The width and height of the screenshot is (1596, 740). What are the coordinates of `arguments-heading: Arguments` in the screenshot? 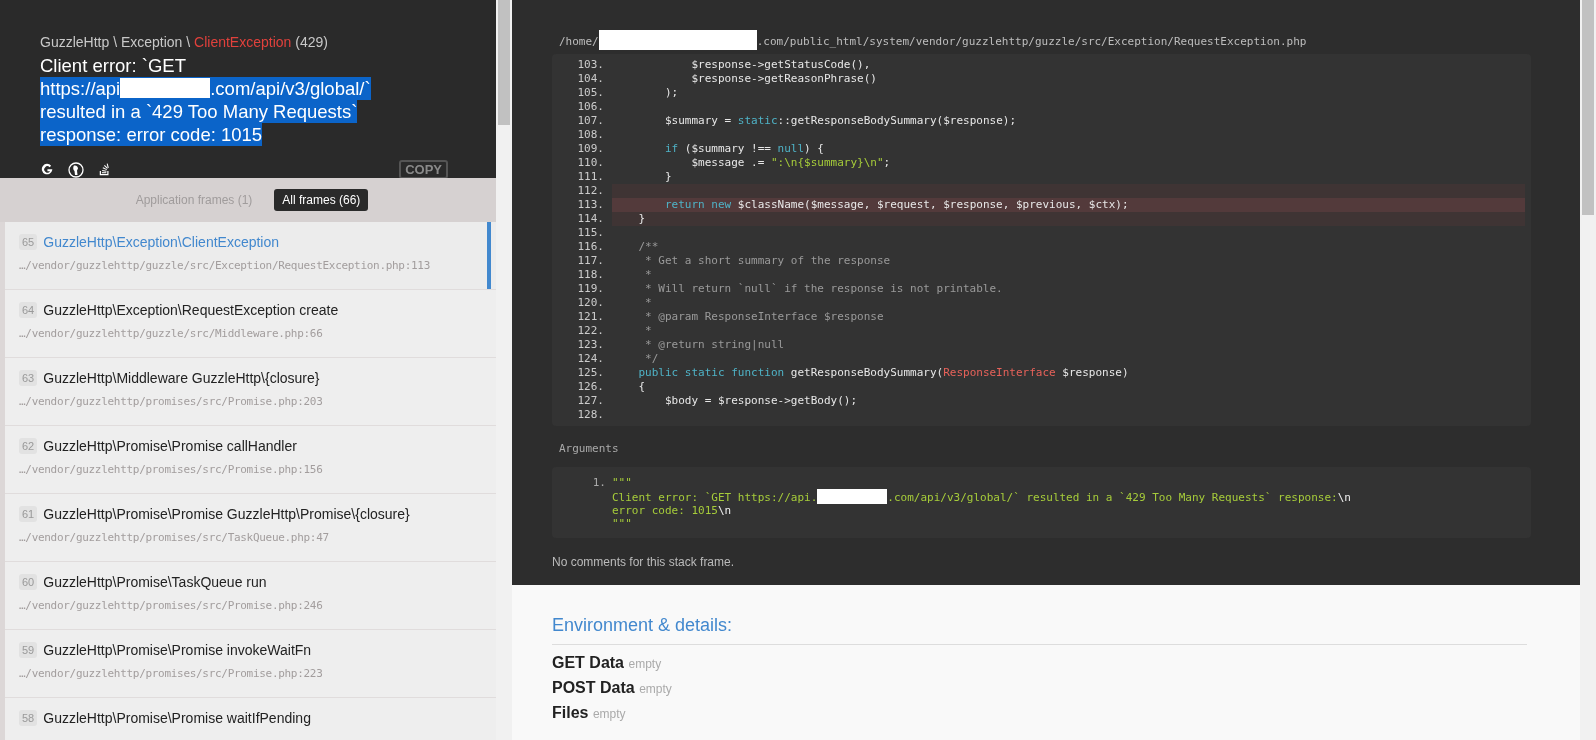 It's located at (589, 448).